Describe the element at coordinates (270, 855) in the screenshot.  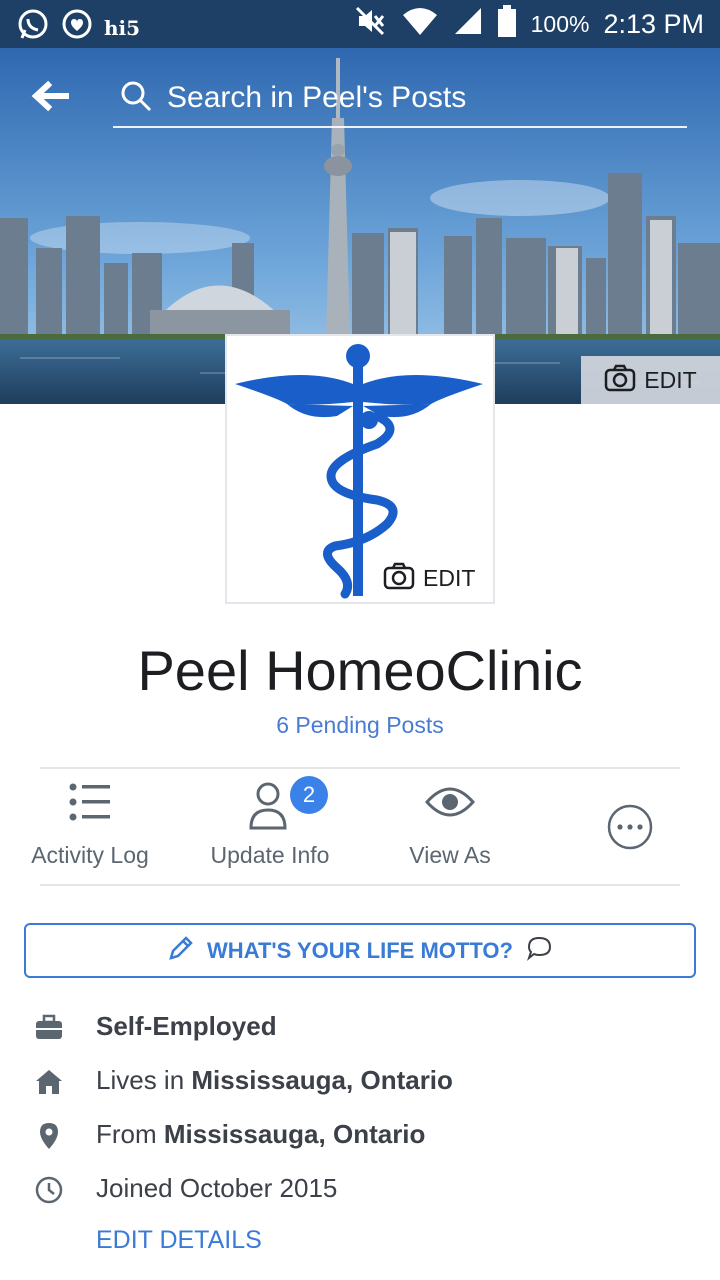
I see `update-info-label: Update Info` at that location.